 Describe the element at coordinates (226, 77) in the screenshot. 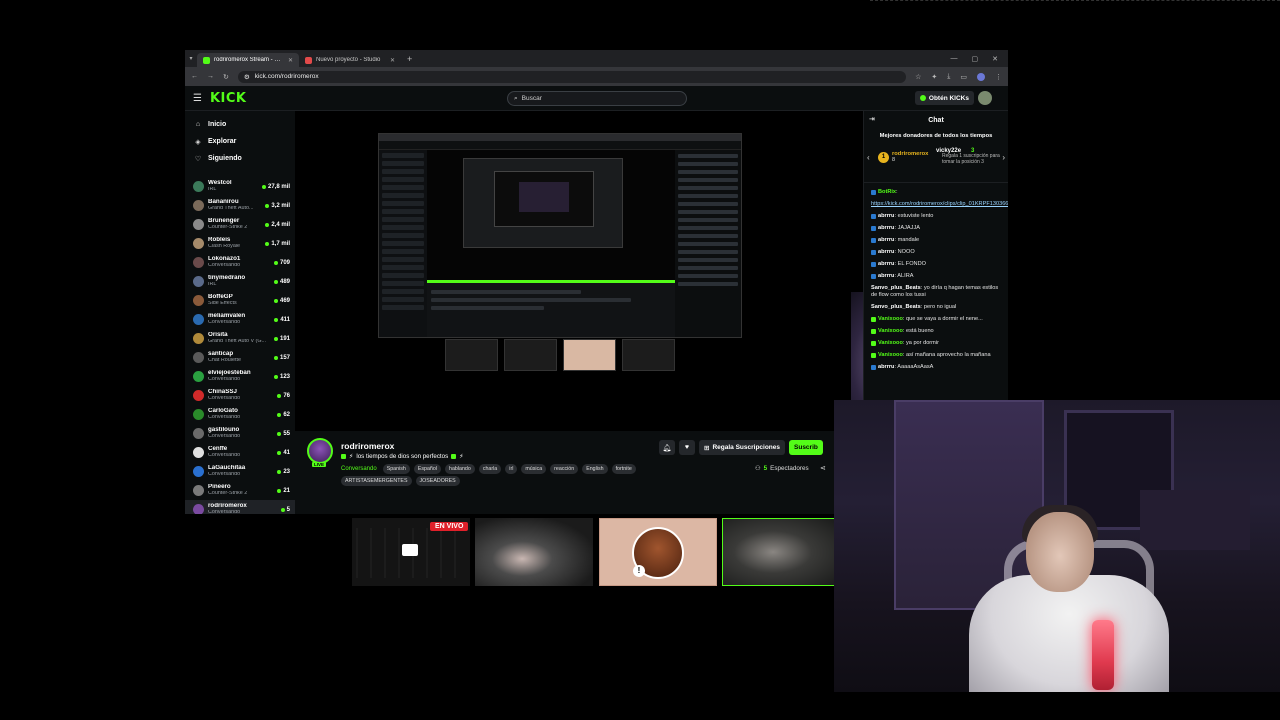

I see `reload-icon: ↻` at that location.